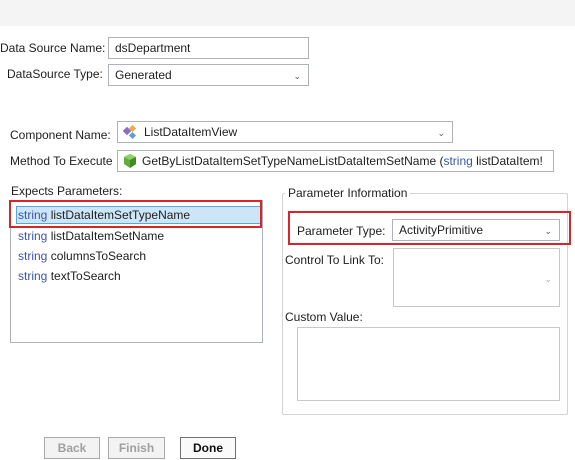  What do you see at coordinates (130, 132) in the screenshot?
I see `component-icon` at bounding box center [130, 132].